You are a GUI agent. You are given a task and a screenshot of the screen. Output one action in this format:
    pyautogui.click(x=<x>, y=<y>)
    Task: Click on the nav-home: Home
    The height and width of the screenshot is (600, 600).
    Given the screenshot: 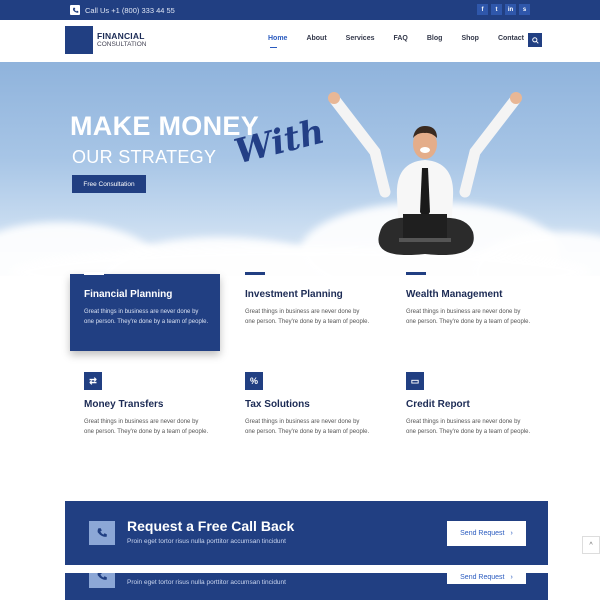 What is the action you would take?
    pyautogui.click(x=277, y=41)
    